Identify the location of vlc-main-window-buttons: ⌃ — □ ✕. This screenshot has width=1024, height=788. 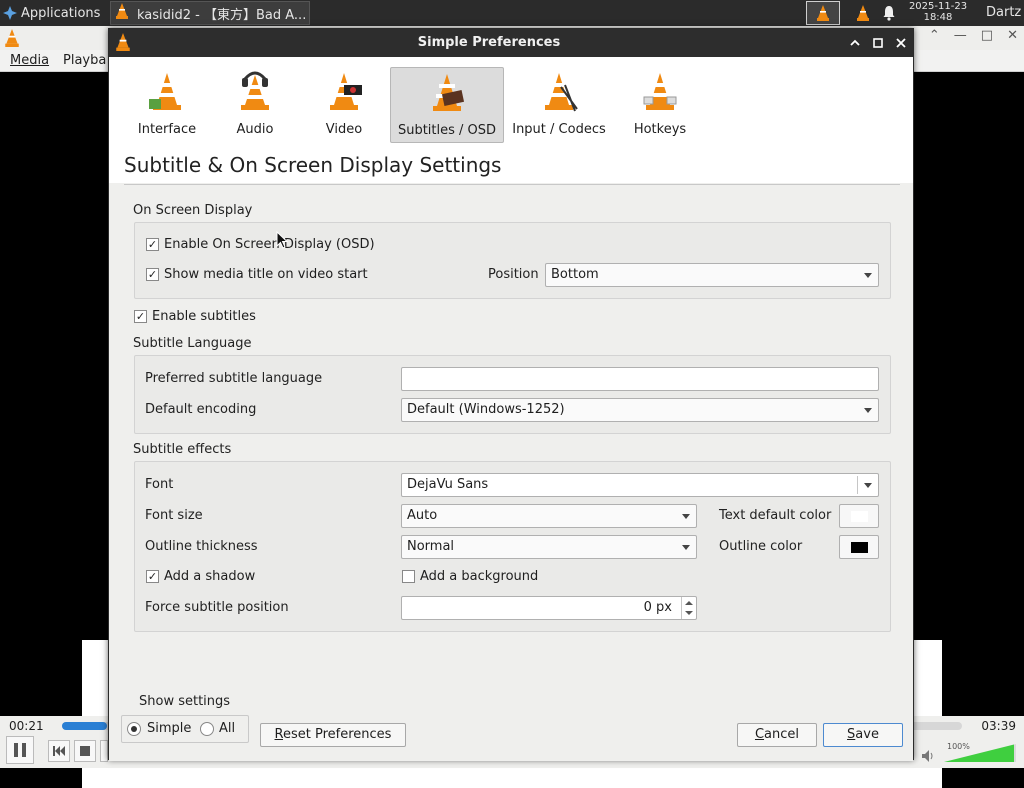
(973, 35).